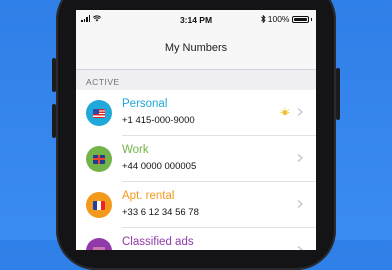 This screenshot has height=270, width=392. What do you see at coordinates (196, 205) in the screenshot?
I see `list-item-apt-rental: Apt. rental +33 6 12 34 56 78` at bounding box center [196, 205].